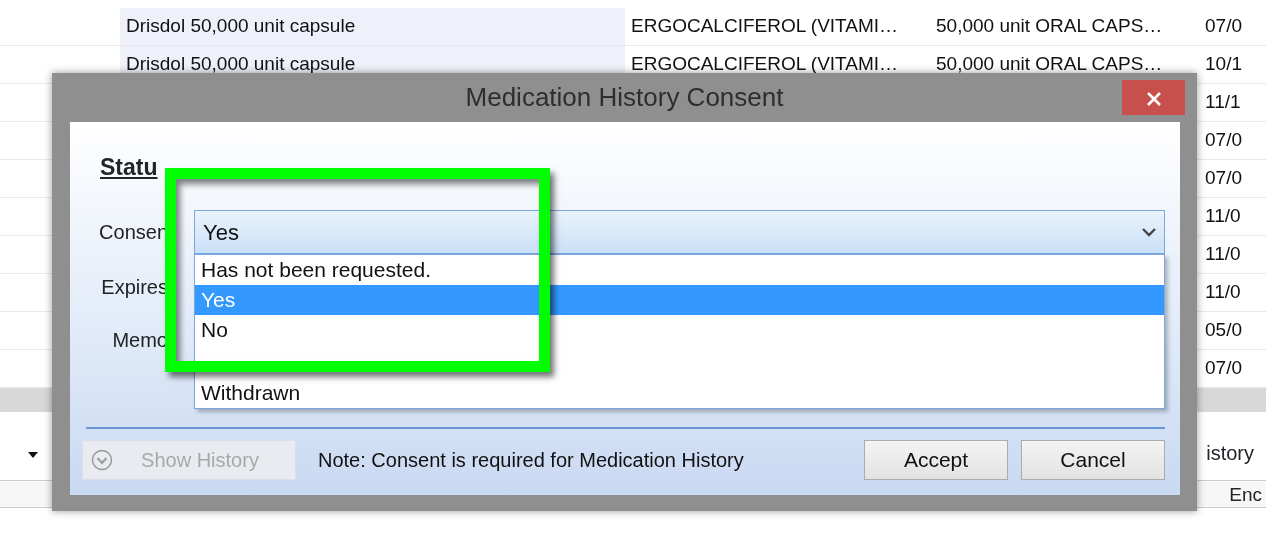 Image resolution: width=1266 pixels, height=554 pixels. What do you see at coordinates (1223, 330) in the screenshot?
I see `date-text: 05/0` at bounding box center [1223, 330].